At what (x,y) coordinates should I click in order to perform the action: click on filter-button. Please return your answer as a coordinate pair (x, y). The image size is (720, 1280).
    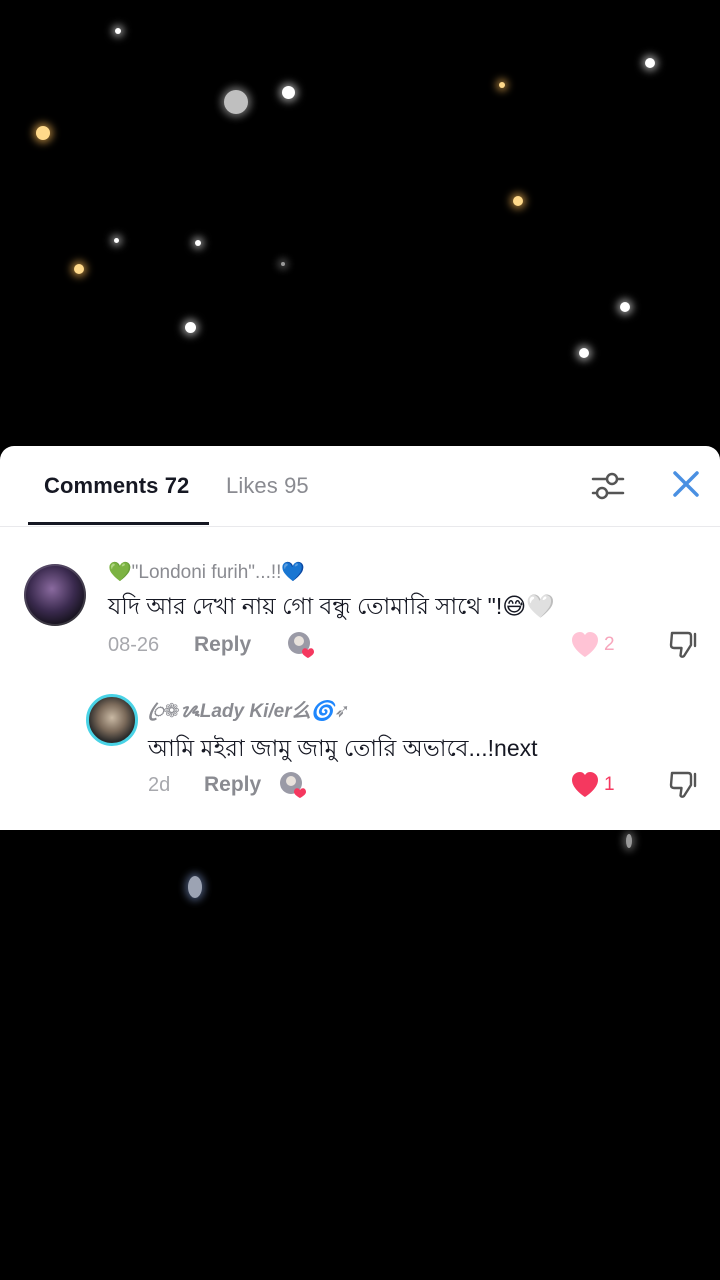
    Looking at the image, I should click on (608, 486).